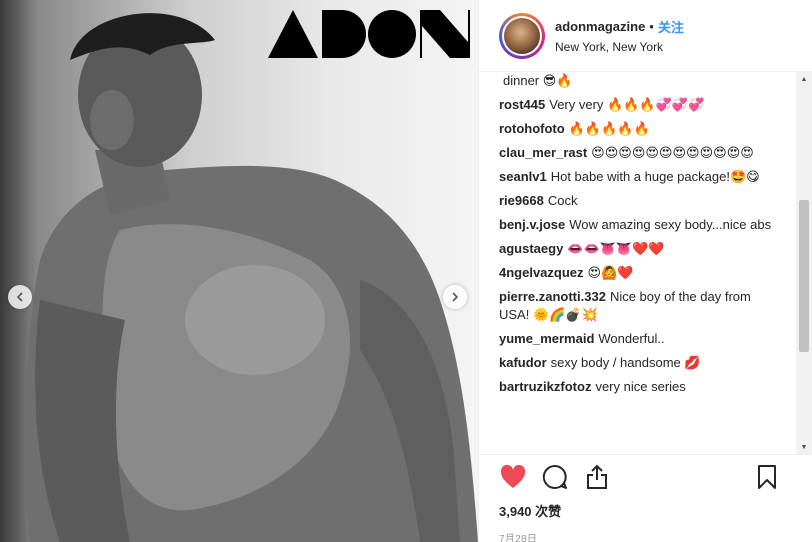  What do you see at coordinates (671, 26) in the screenshot?
I see `follow-button: 关注` at bounding box center [671, 26].